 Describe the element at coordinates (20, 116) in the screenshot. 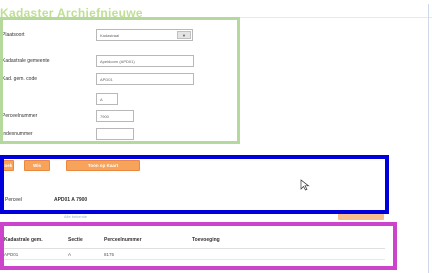

I see `perceelnummer-label: Perceelnummer` at that location.